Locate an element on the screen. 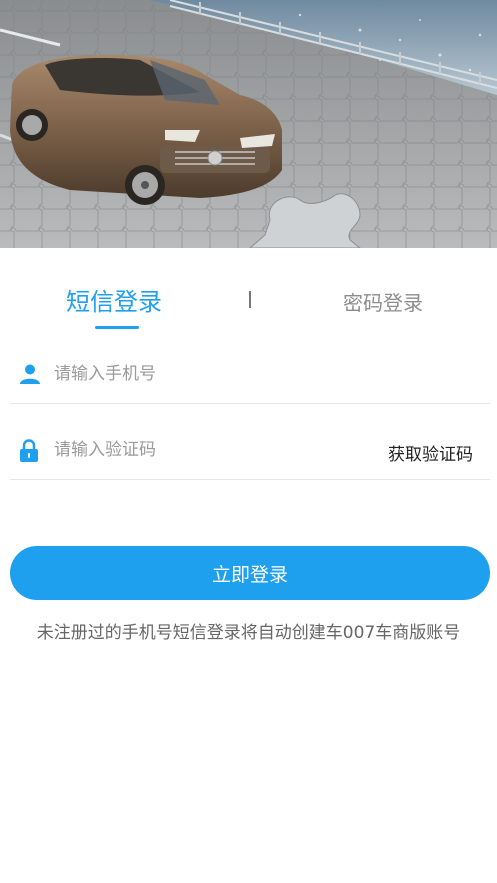  verification-code-field: 获取验证码 is located at coordinates (250, 450).